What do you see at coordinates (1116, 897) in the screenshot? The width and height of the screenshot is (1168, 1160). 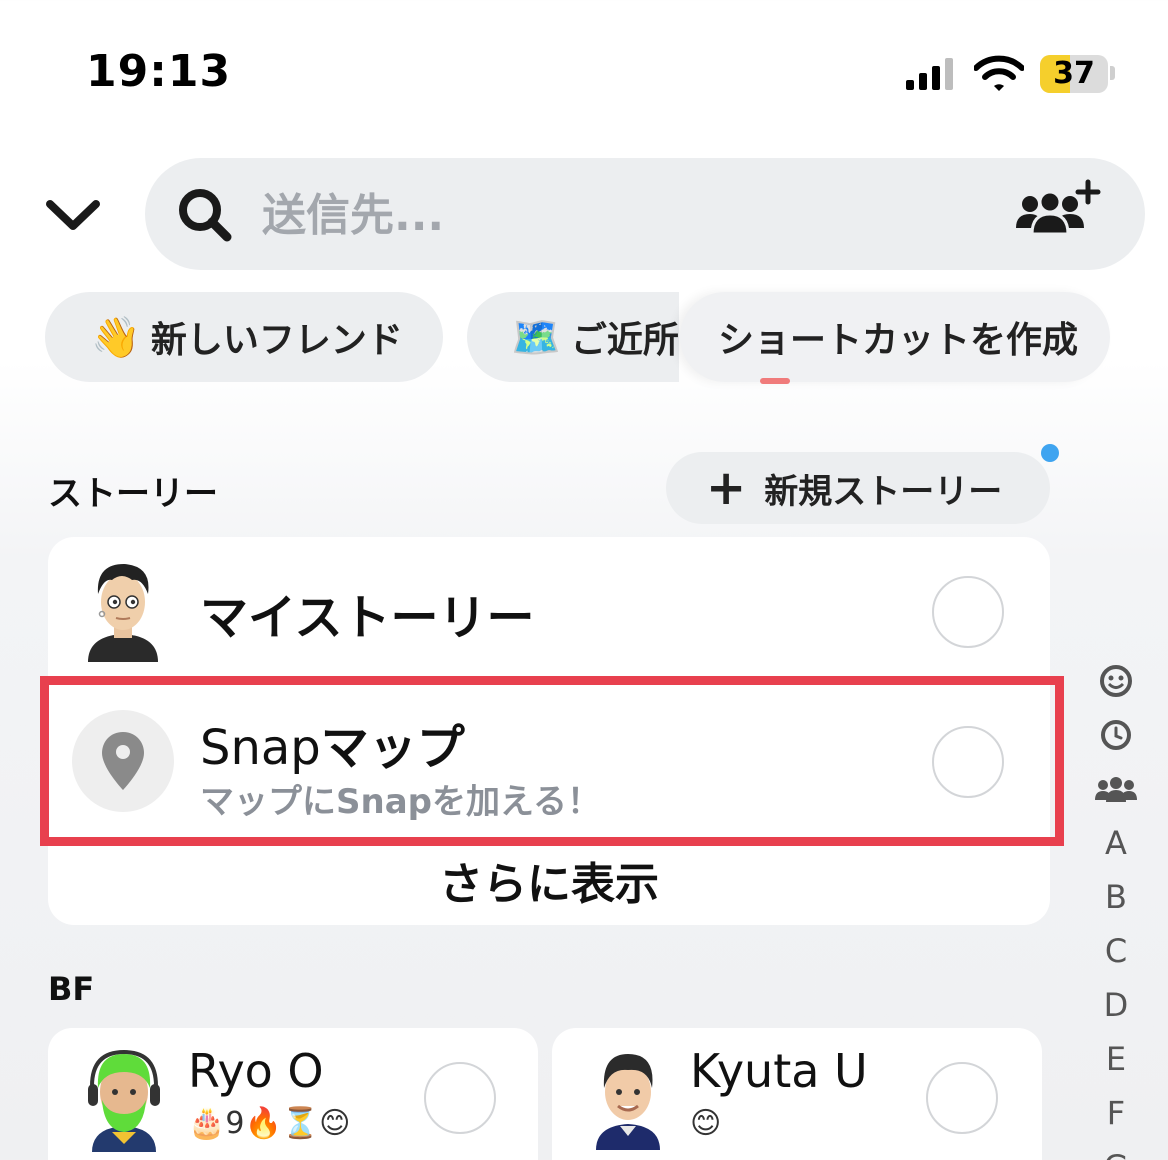 I see `index-letter: B` at bounding box center [1116, 897].